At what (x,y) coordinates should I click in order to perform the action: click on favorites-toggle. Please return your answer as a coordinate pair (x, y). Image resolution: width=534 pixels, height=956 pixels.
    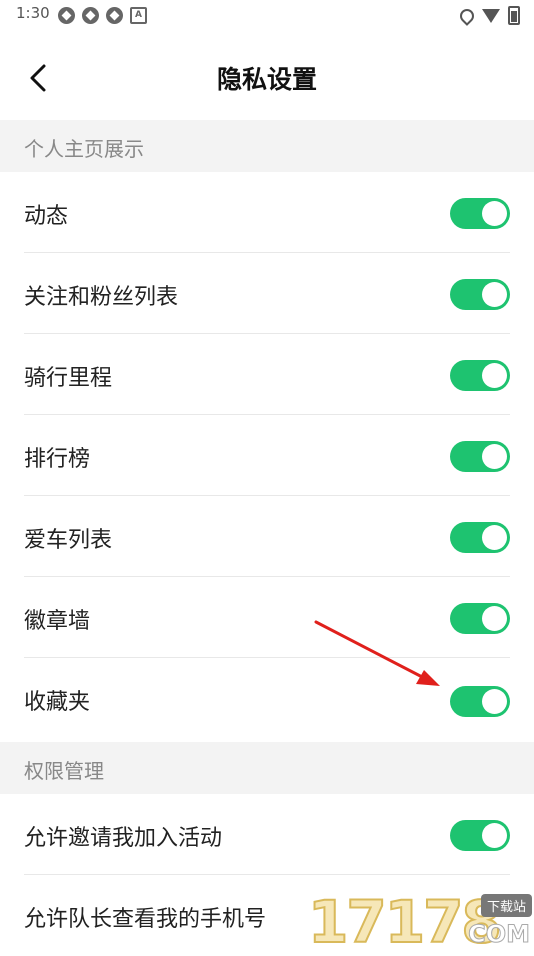
    Looking at the image, I should click on (480, 701).